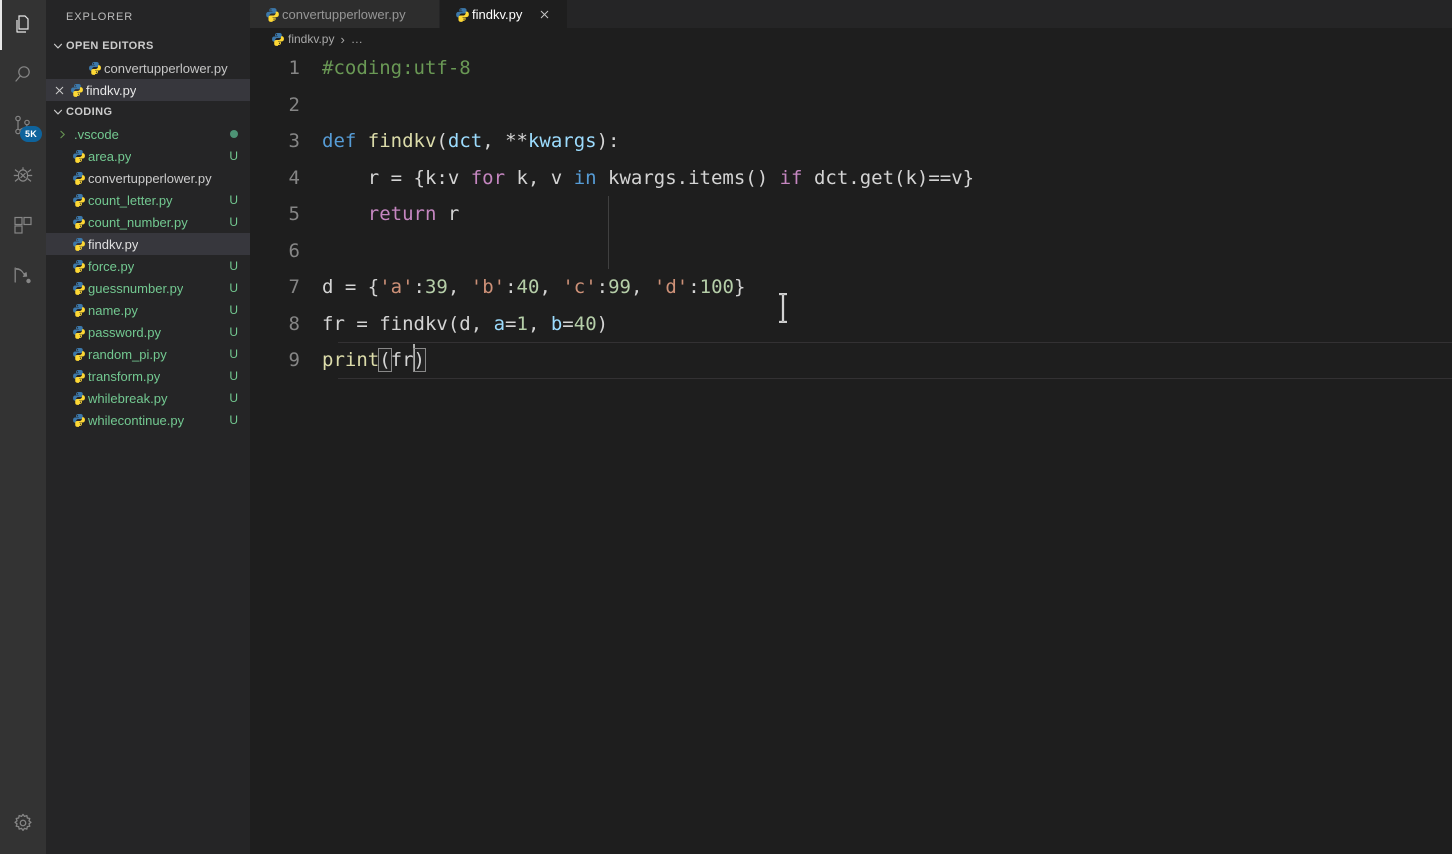 The image size is (1452, 854). I want to click on source-control-badge: 5K, so click(31, 134).